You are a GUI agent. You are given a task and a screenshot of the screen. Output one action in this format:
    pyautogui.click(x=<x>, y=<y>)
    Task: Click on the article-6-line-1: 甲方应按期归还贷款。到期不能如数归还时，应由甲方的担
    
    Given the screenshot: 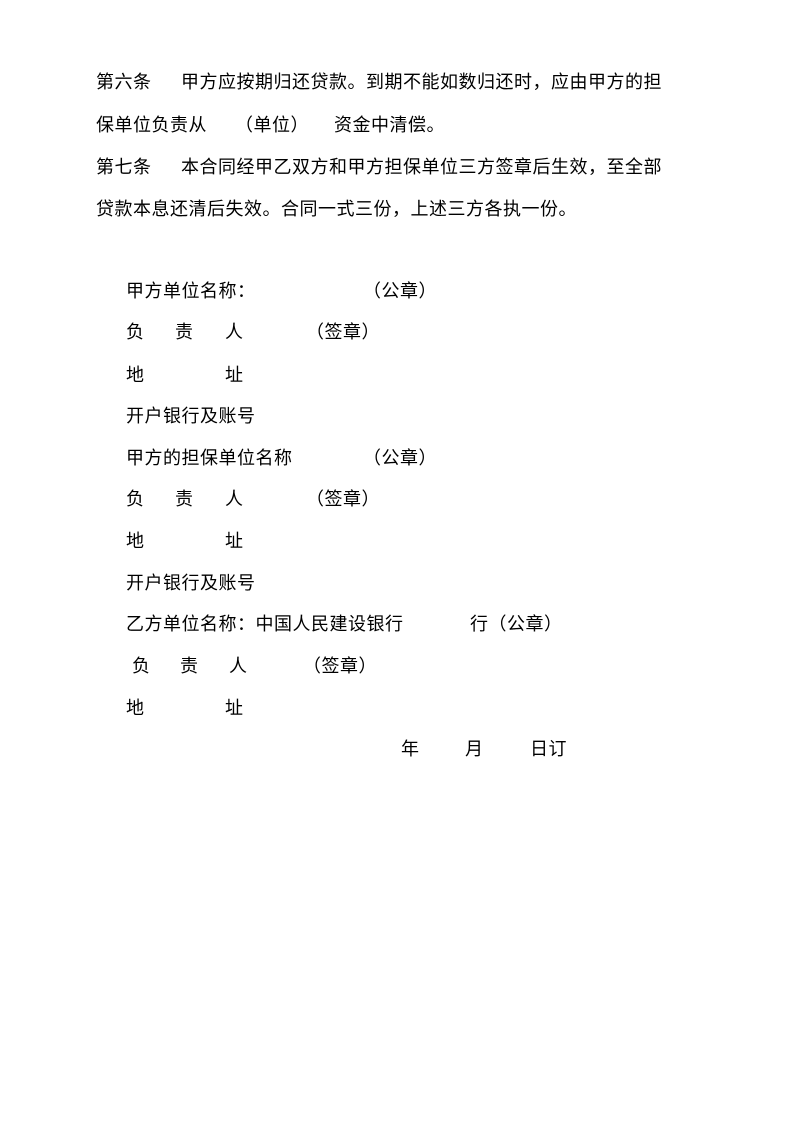 What is the action you would take?
    pyautogui.click(x=421, y=82)
    